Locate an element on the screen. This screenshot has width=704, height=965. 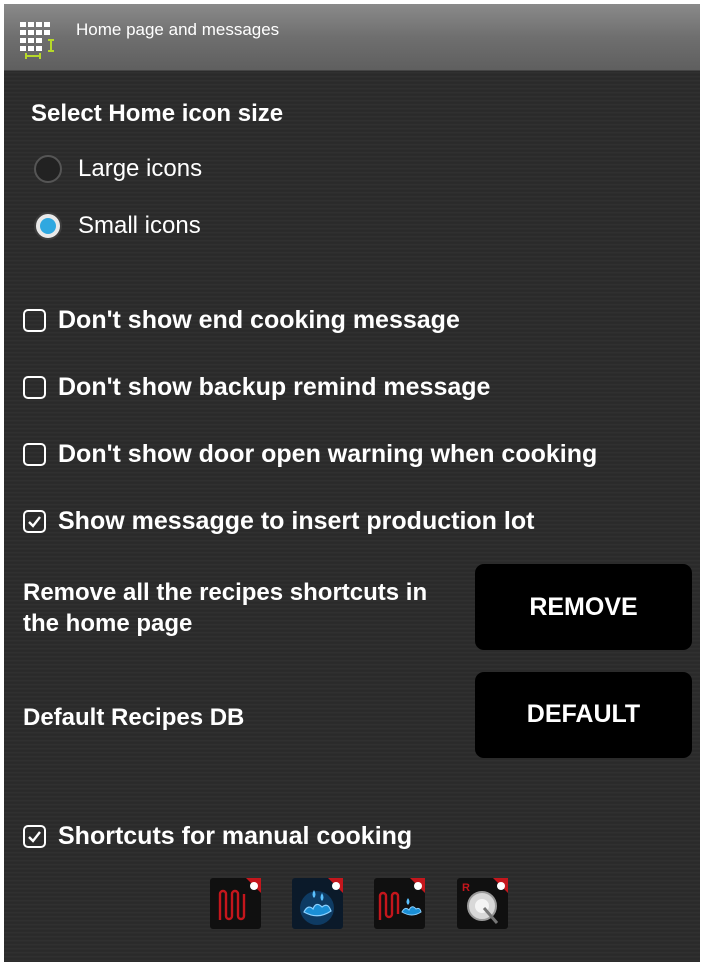
regeneration-probe-icon: R is located at coordinates (482, 903).